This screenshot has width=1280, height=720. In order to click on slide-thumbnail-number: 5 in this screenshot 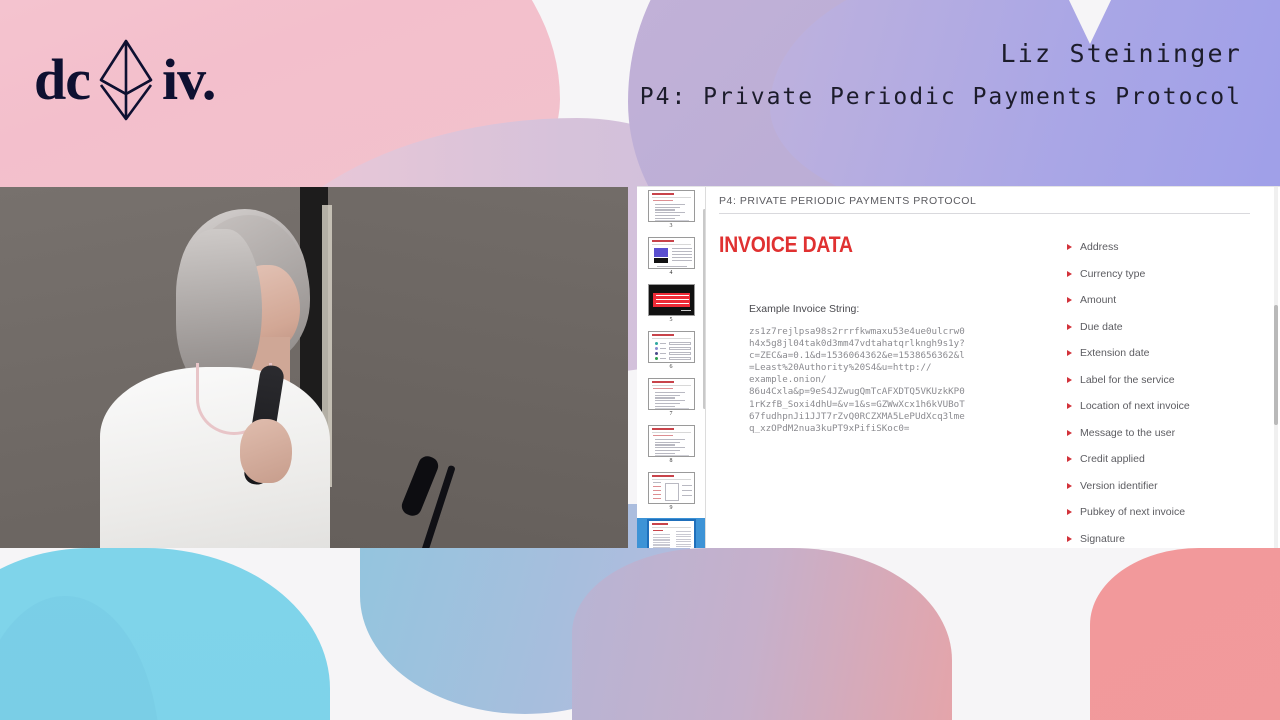, I will do `click(671, 320)`.